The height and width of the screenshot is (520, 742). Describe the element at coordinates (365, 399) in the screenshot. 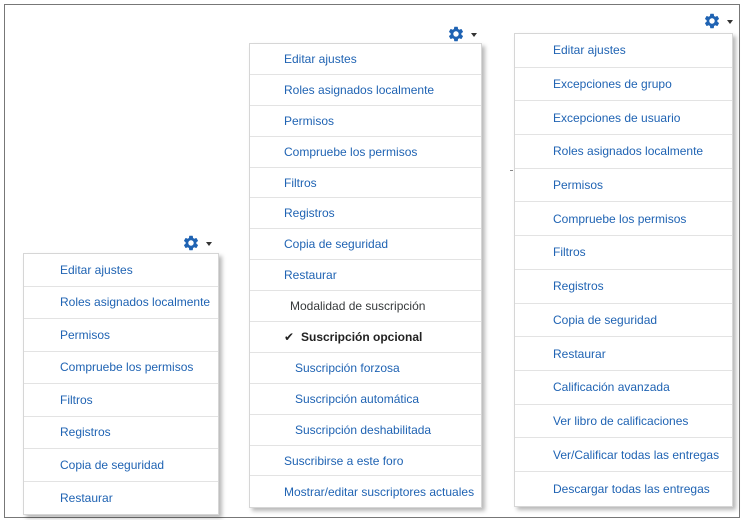

I see `subscription-option-automatica: Suscripción automática` at that location.